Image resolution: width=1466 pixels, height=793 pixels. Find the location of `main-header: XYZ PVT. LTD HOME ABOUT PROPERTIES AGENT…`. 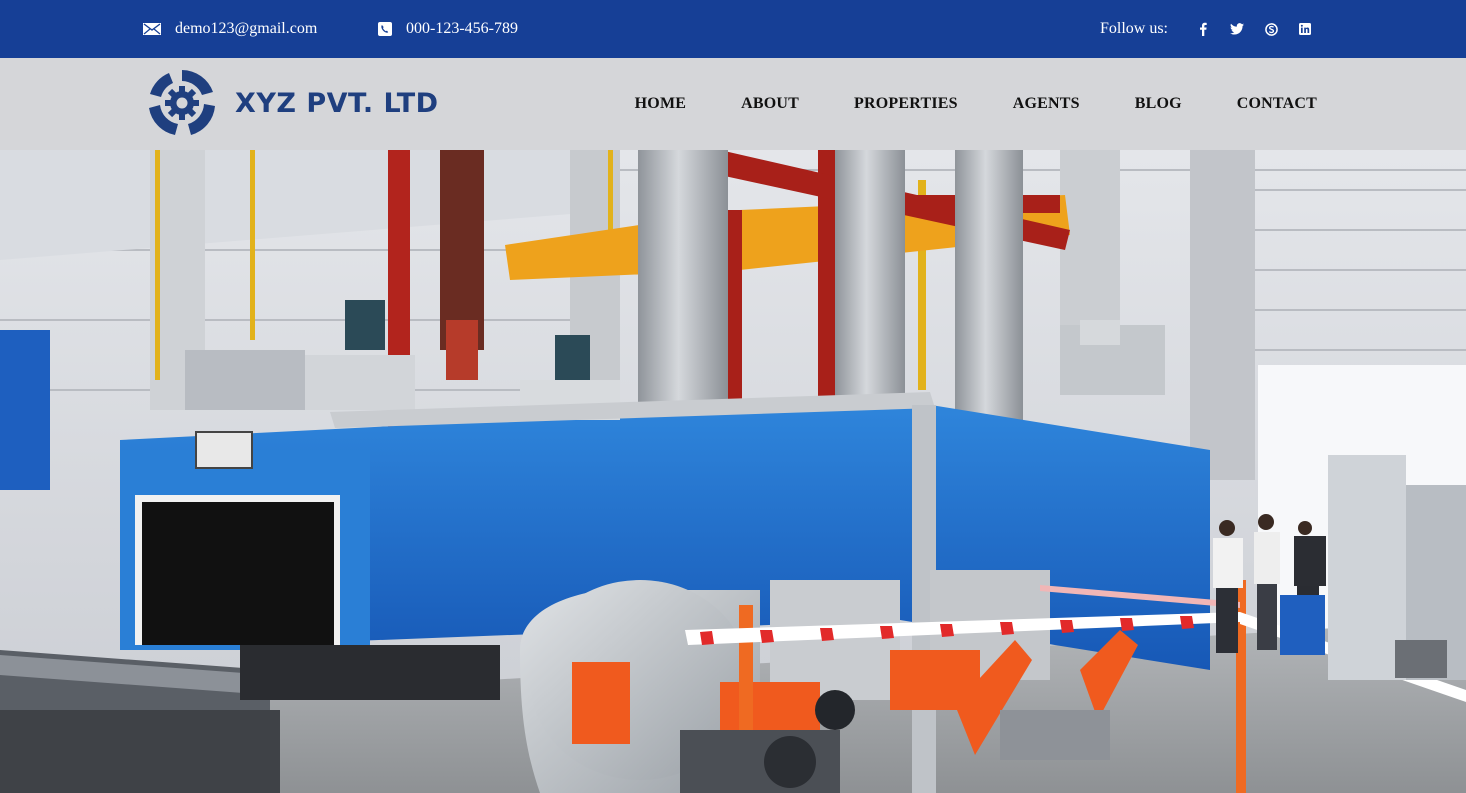

main-header: XYZ PVT. LTD HOME ABOUT PROPERTIES AGENT… is located at coordinates (733, 104).